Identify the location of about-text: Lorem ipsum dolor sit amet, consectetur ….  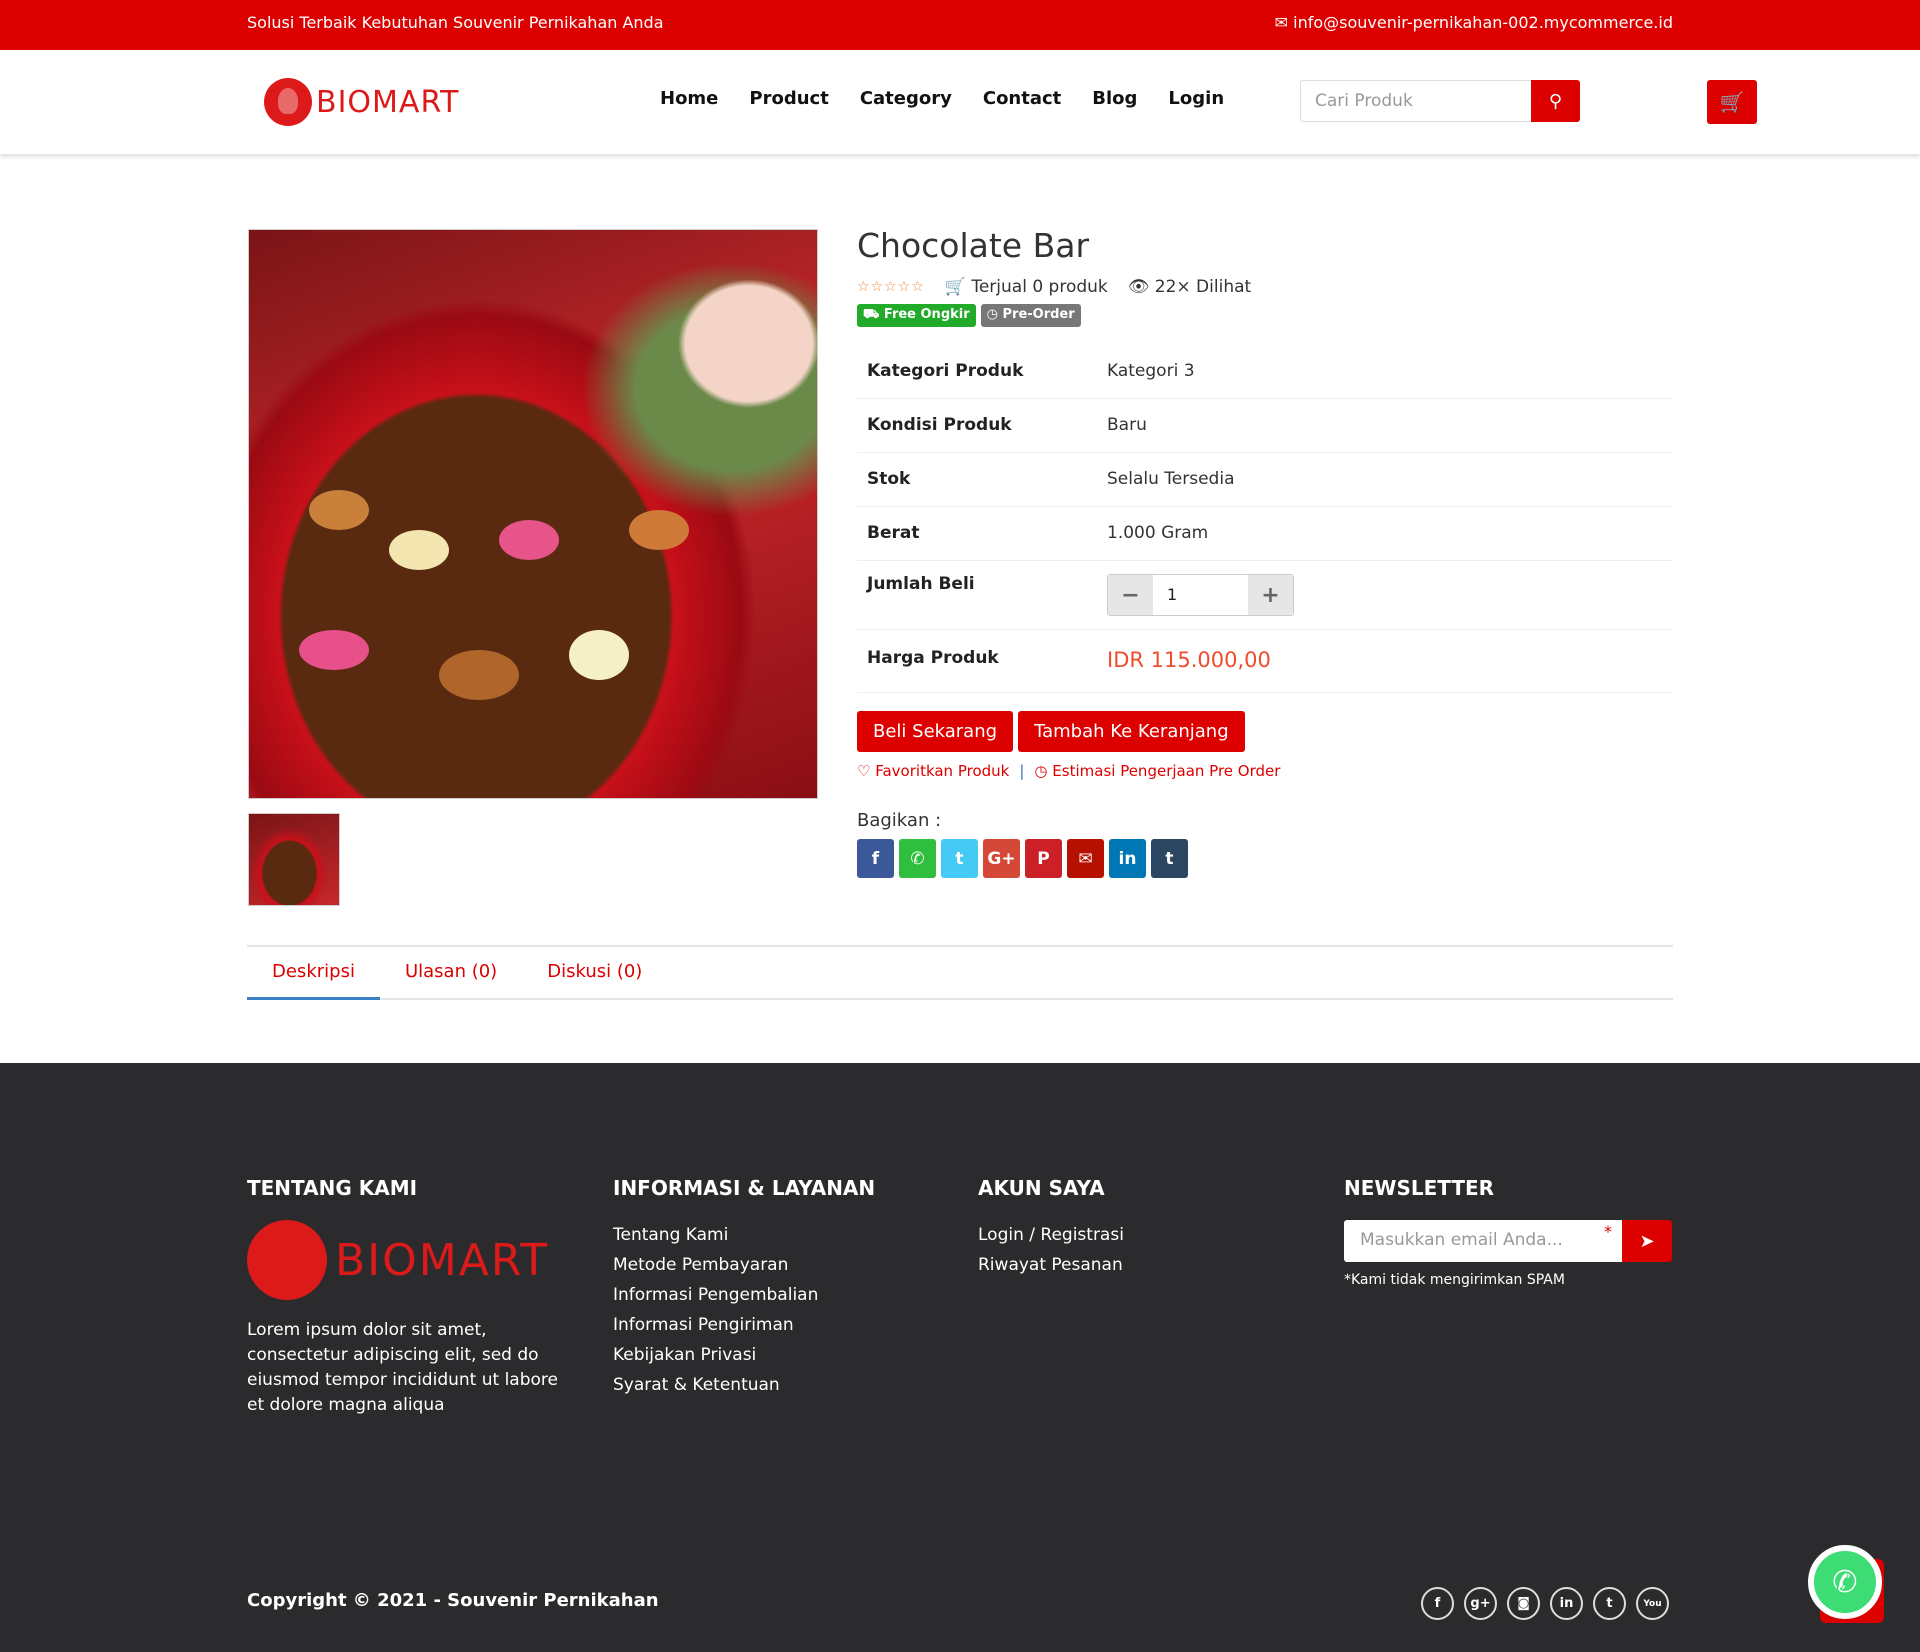
(402, 1367).